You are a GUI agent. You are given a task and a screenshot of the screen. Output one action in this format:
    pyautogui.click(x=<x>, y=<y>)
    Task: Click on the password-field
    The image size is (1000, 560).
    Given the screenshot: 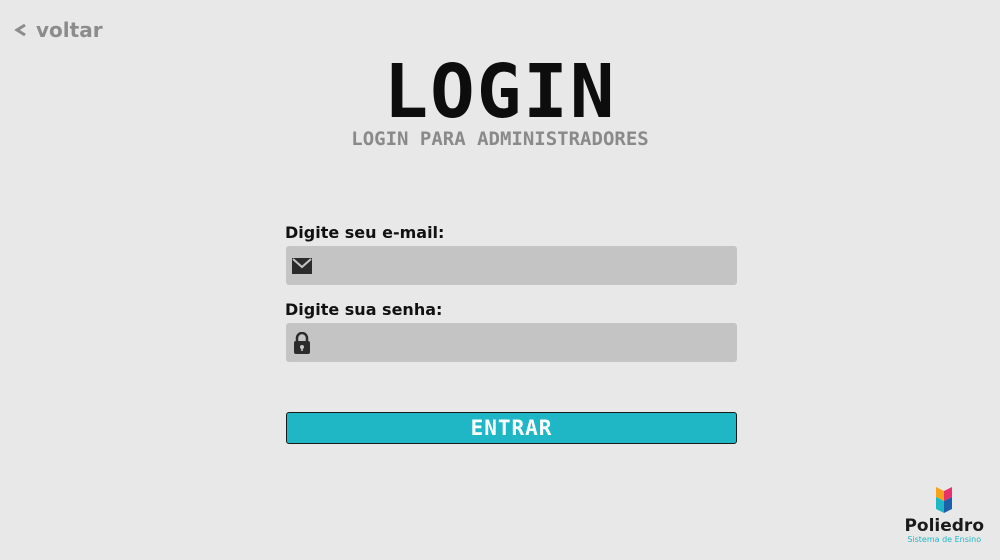 What is the action you would take?
    pyautogui.click(x=511, y=342)
    